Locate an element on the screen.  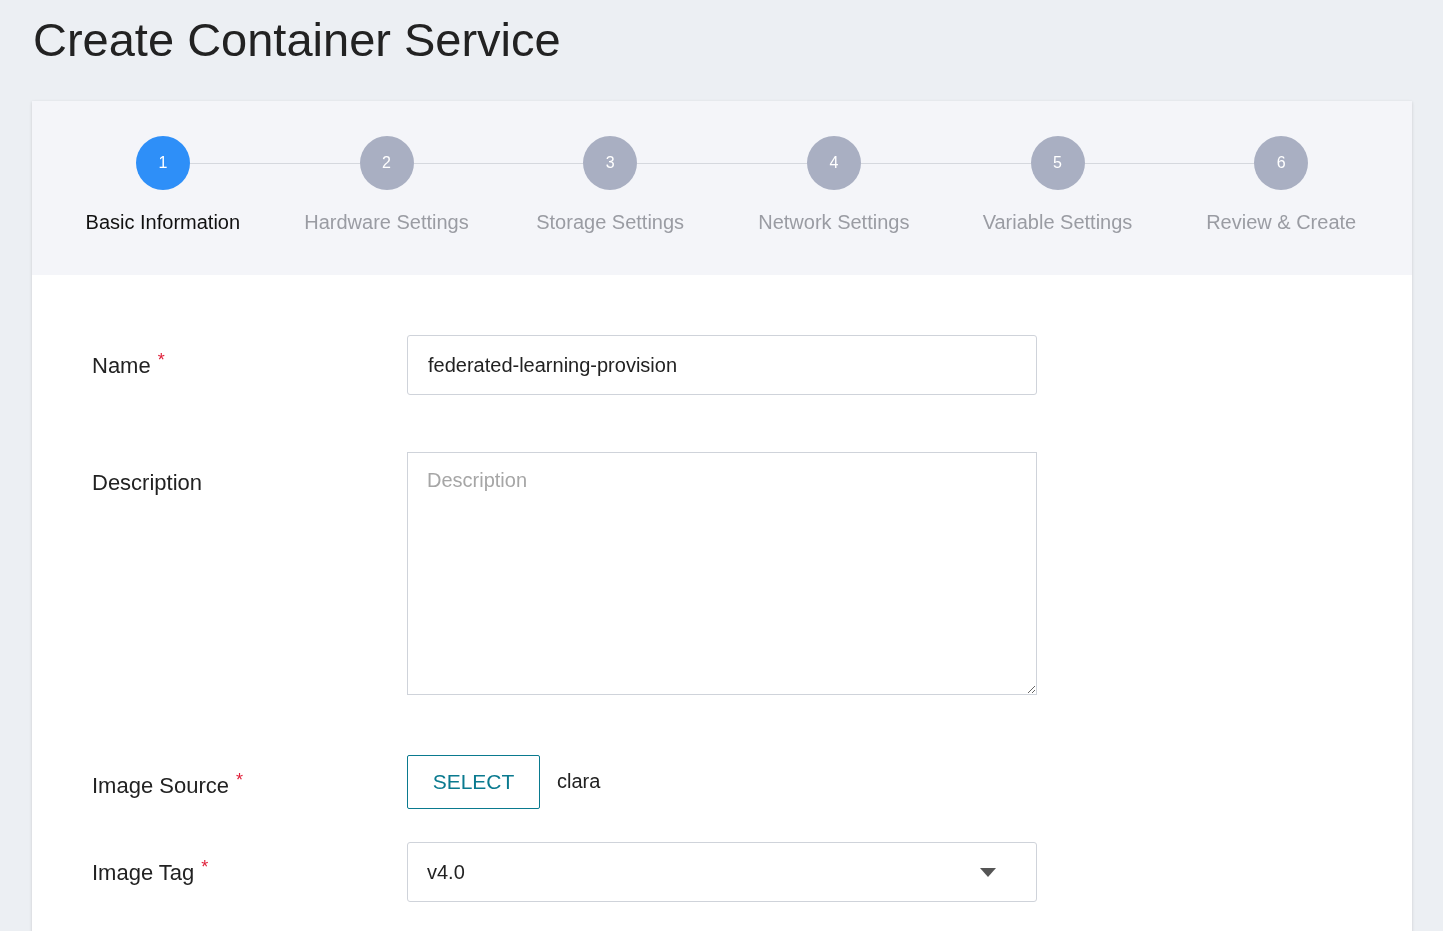
step-label: Review & Create is located at coordinates (1281, 222).